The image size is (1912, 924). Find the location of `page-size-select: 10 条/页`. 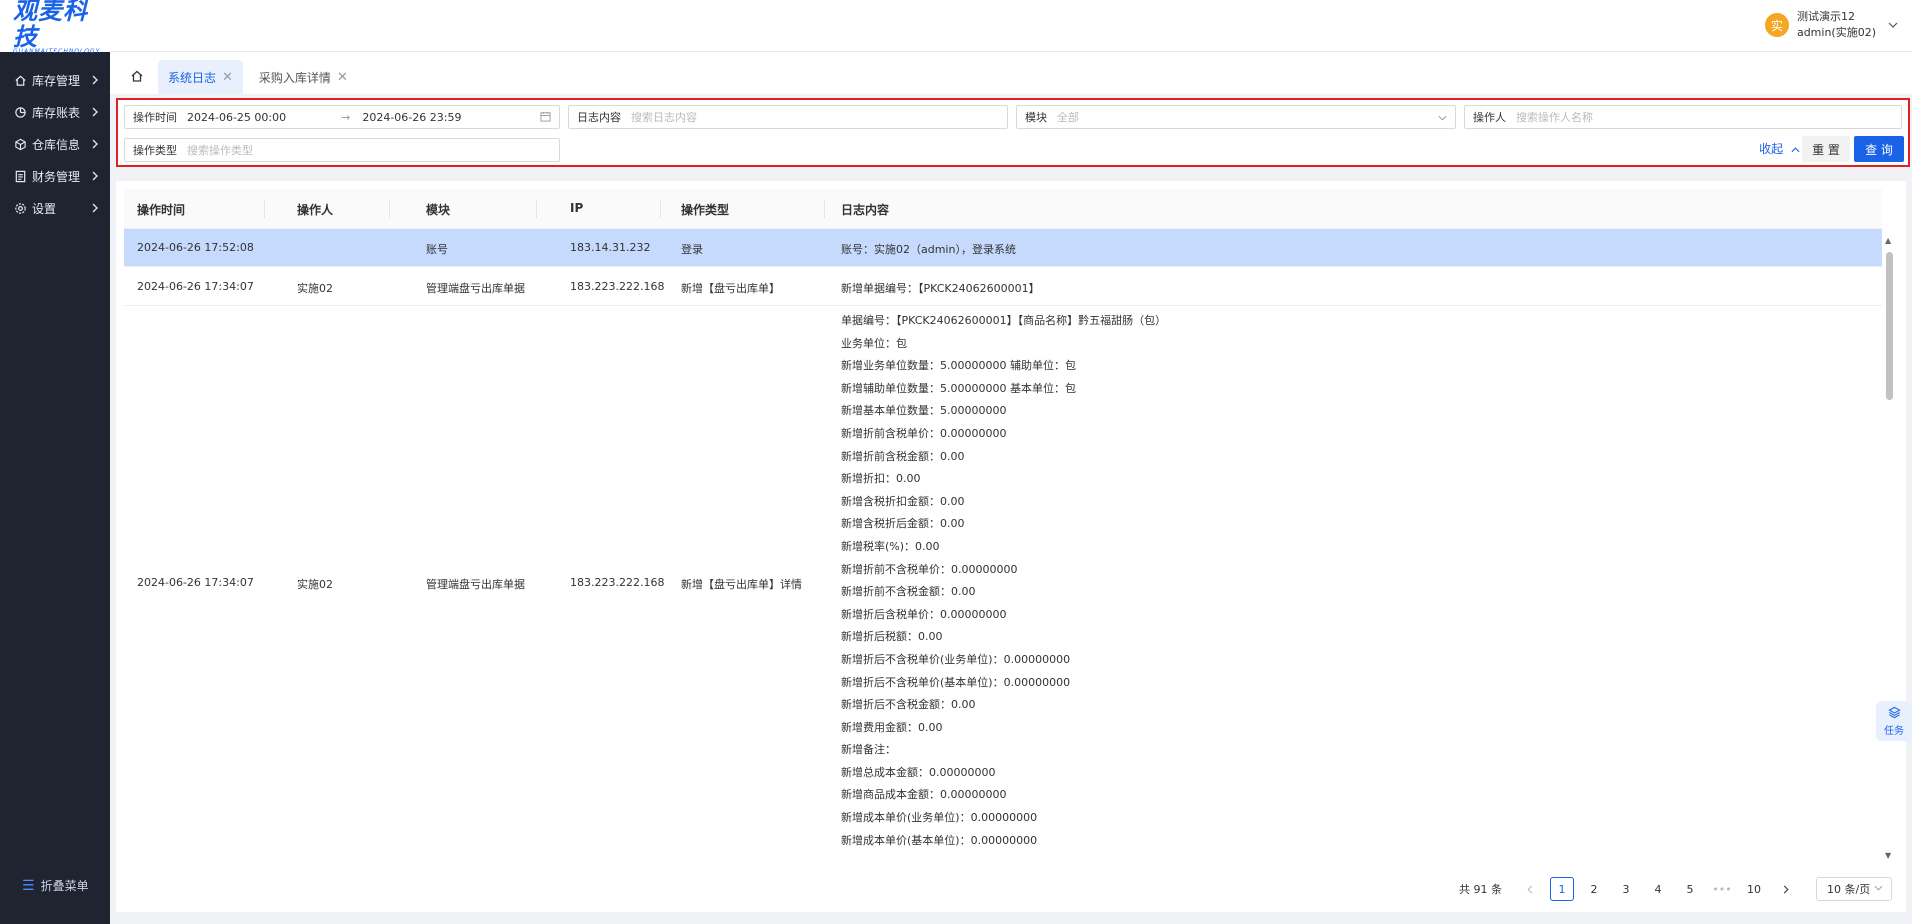

page-size-select: 10 条/页 is located at coordinates (1854, 889).